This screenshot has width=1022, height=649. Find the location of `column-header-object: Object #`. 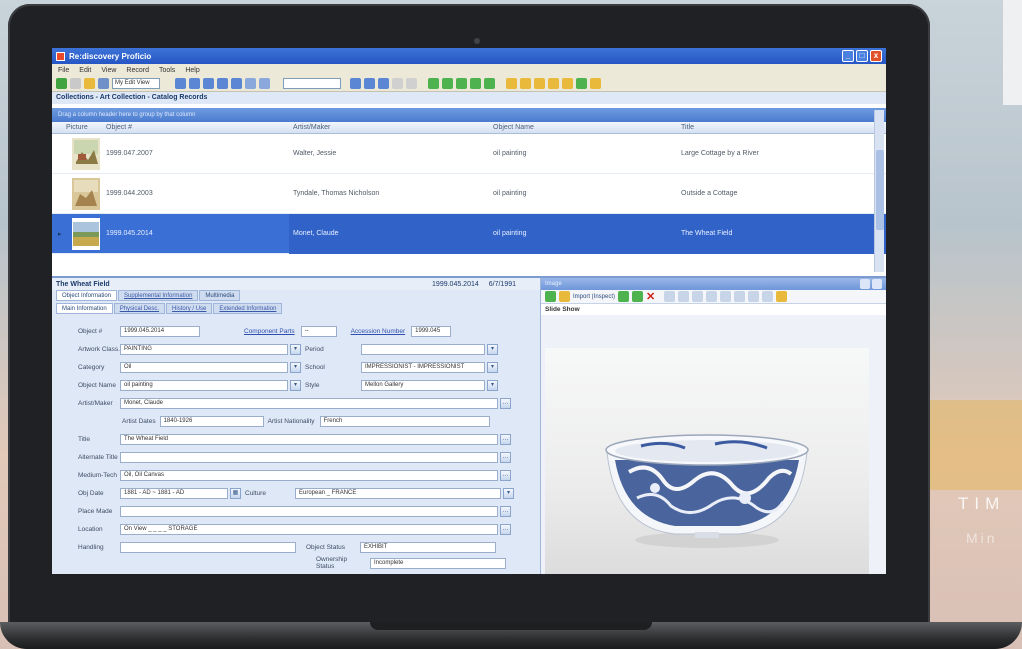

column-header-object: Object # is located at coordinates (197, 127).